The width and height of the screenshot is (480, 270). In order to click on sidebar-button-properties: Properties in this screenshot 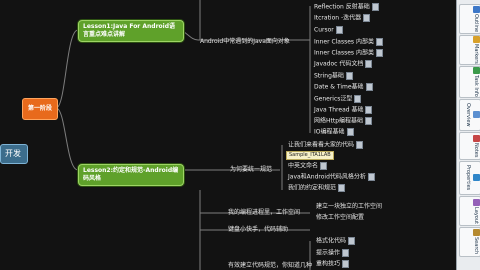, I will do `click(469, 178)`.